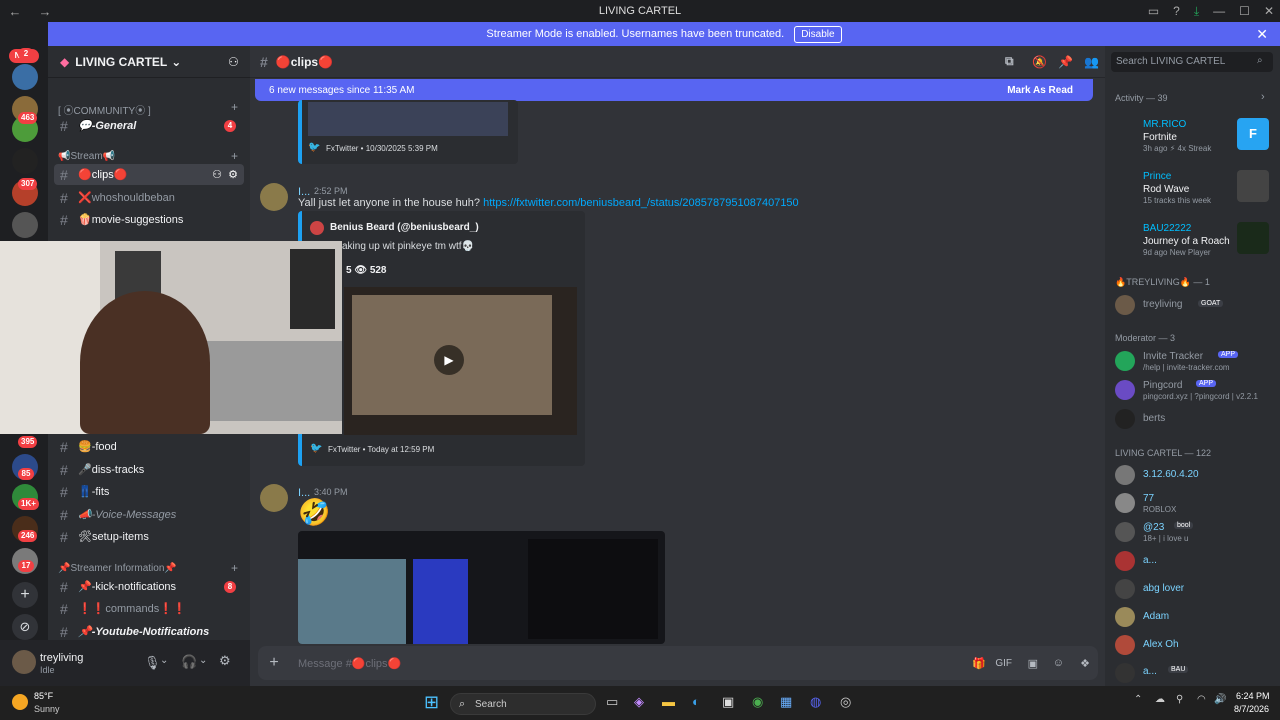 This screenshot has height=720, width=1280. Describe the element at coordinates (1196, 11) in the screenshot. I see `download-icon: ⤓` at that location.